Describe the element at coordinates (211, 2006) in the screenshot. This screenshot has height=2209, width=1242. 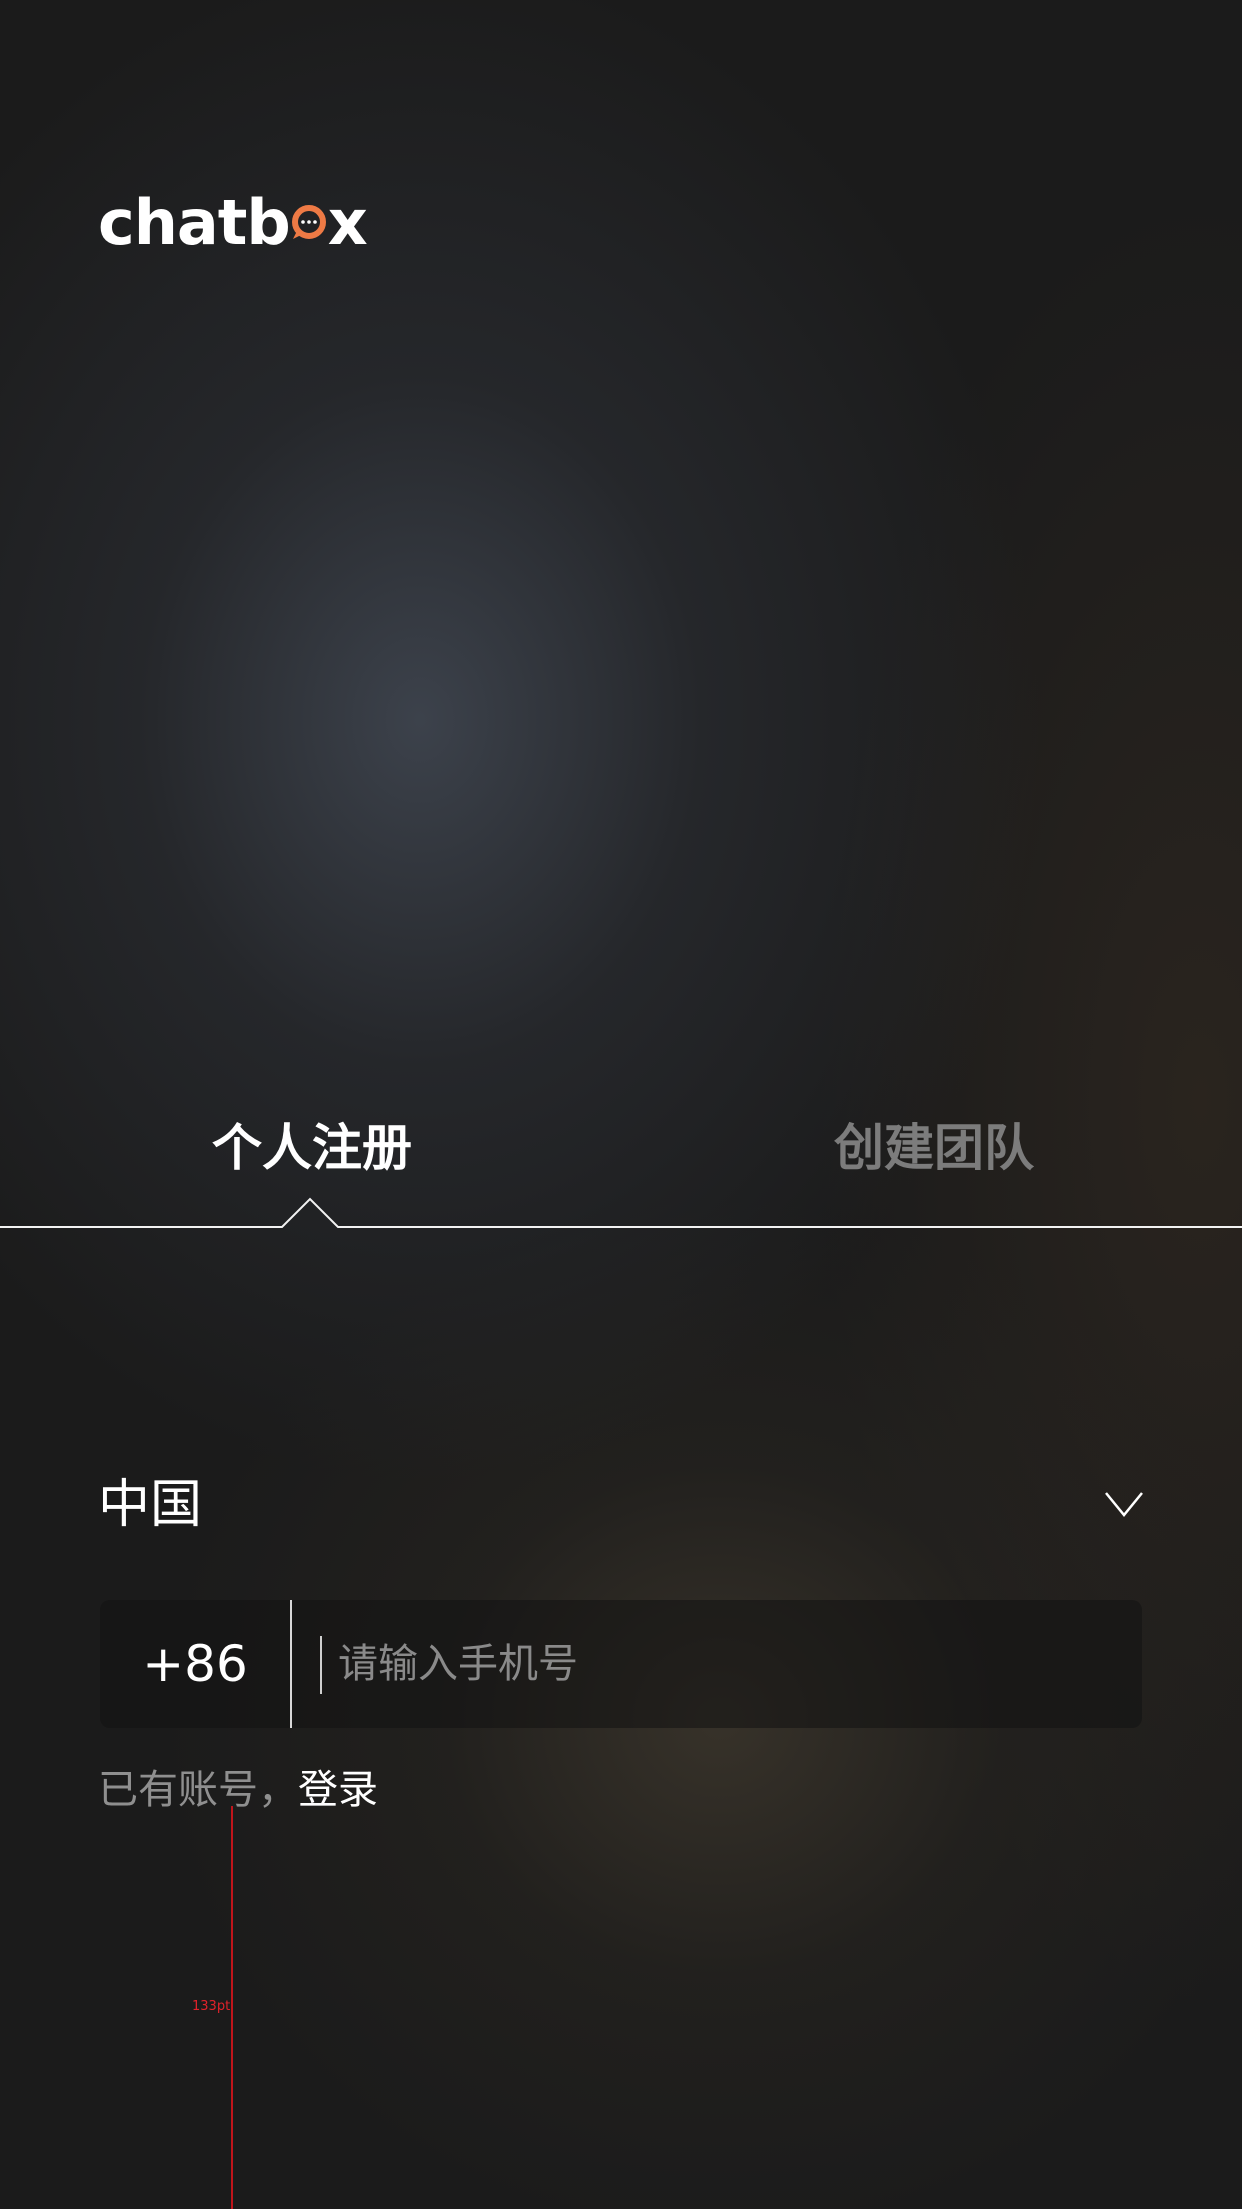
I see `measurement-label: 133pt` at that location.